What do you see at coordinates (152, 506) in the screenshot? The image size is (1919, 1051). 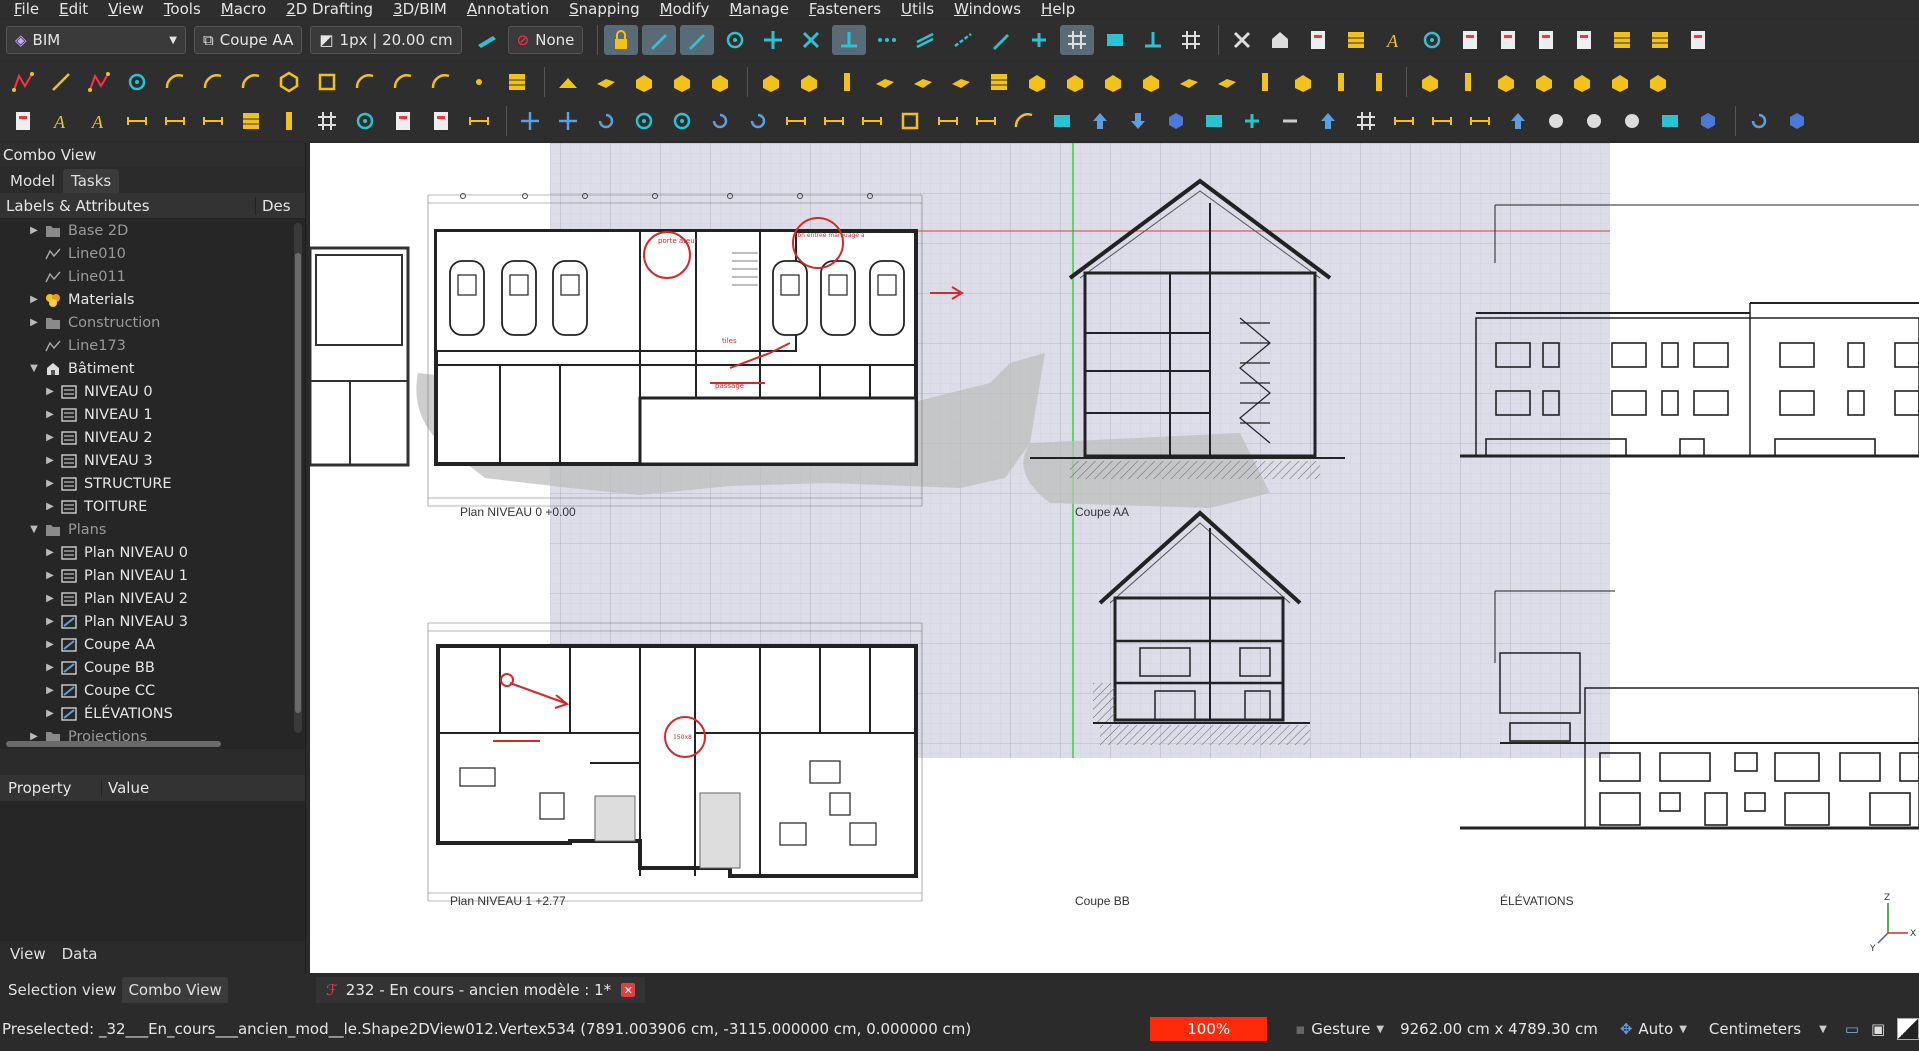 I see `tree-item: ▶ TOITURE` at bounding box center [152, 506].